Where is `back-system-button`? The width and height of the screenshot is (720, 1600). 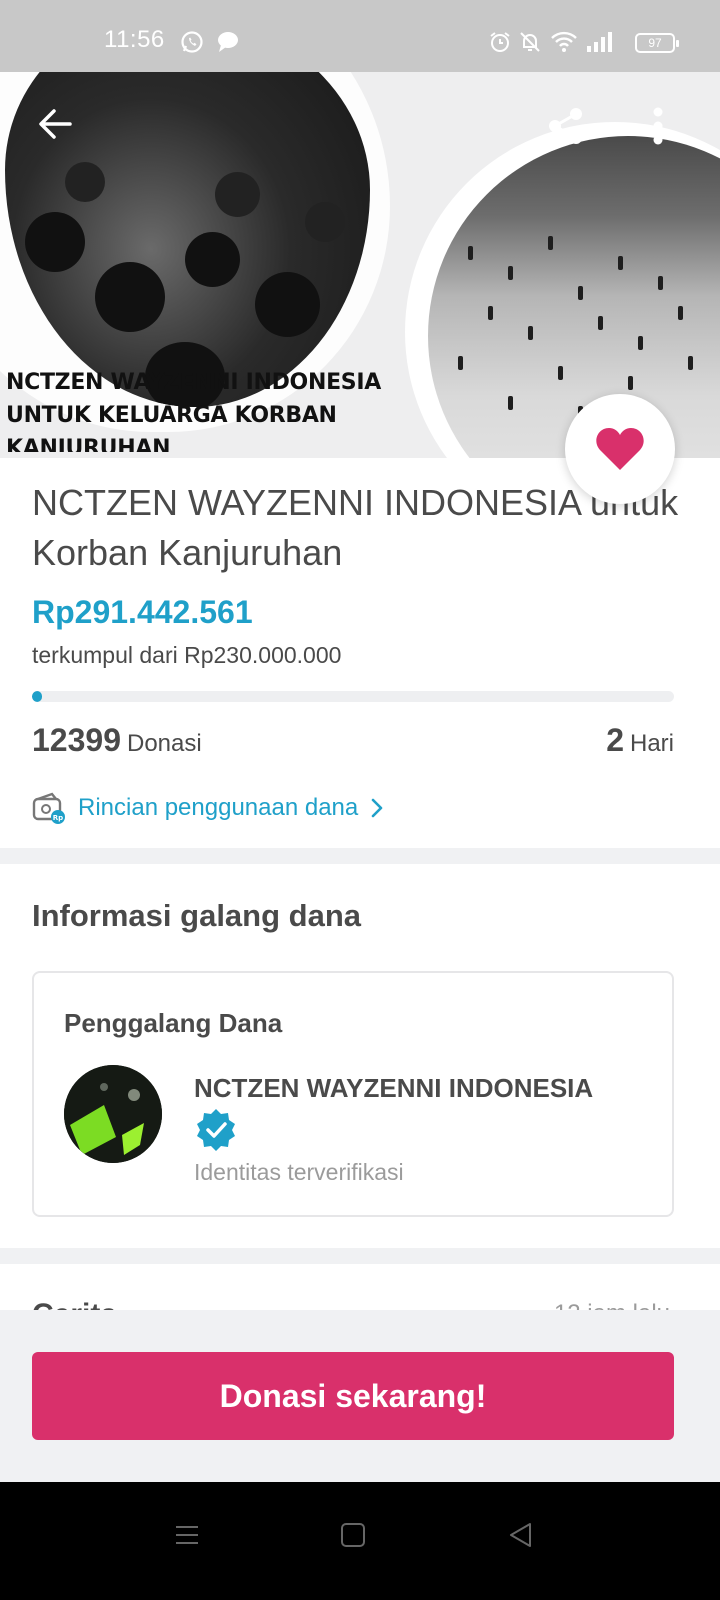
back-system-button is located at coordinates (521, 1537).